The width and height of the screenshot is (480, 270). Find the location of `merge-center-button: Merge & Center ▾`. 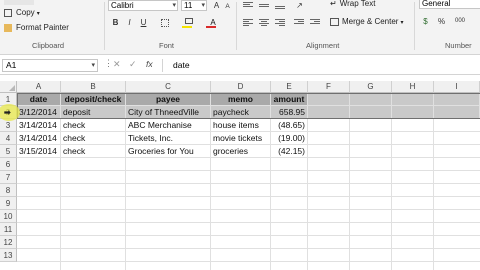

merge-center-button: Merge & Center ▾ is located at coordinates (366, 21).